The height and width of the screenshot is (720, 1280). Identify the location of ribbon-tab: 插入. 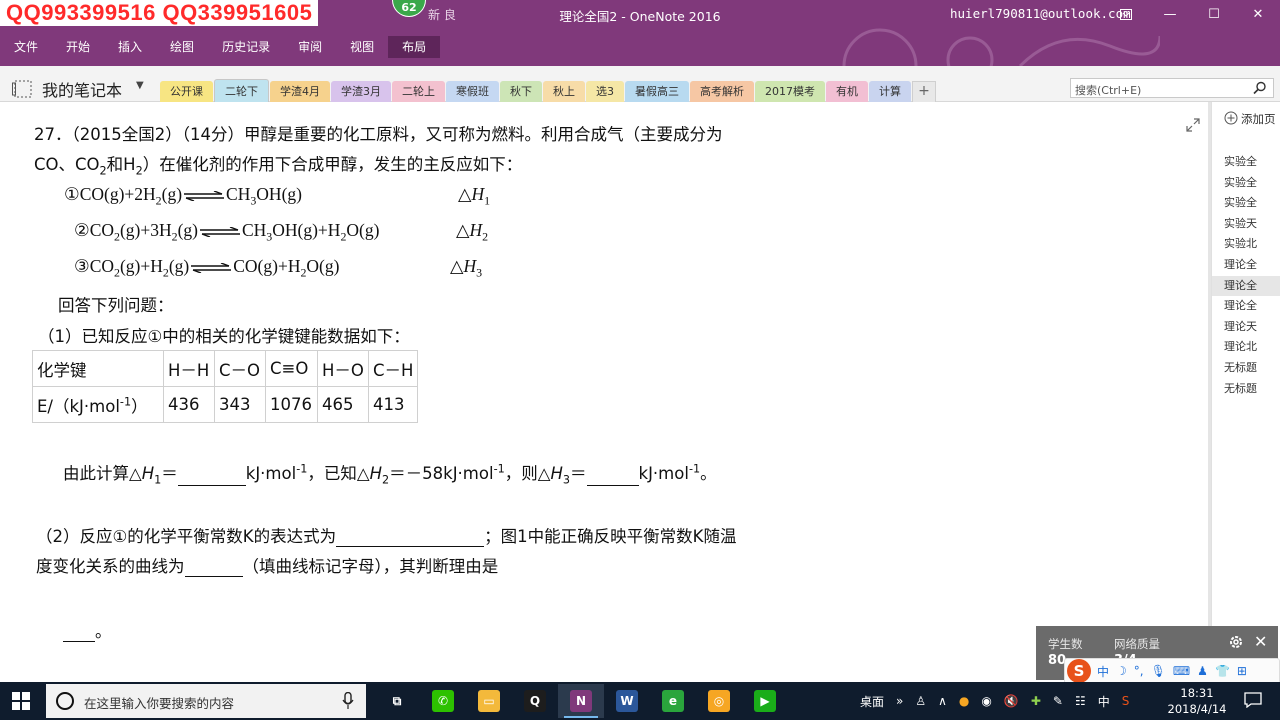
(130, 47).